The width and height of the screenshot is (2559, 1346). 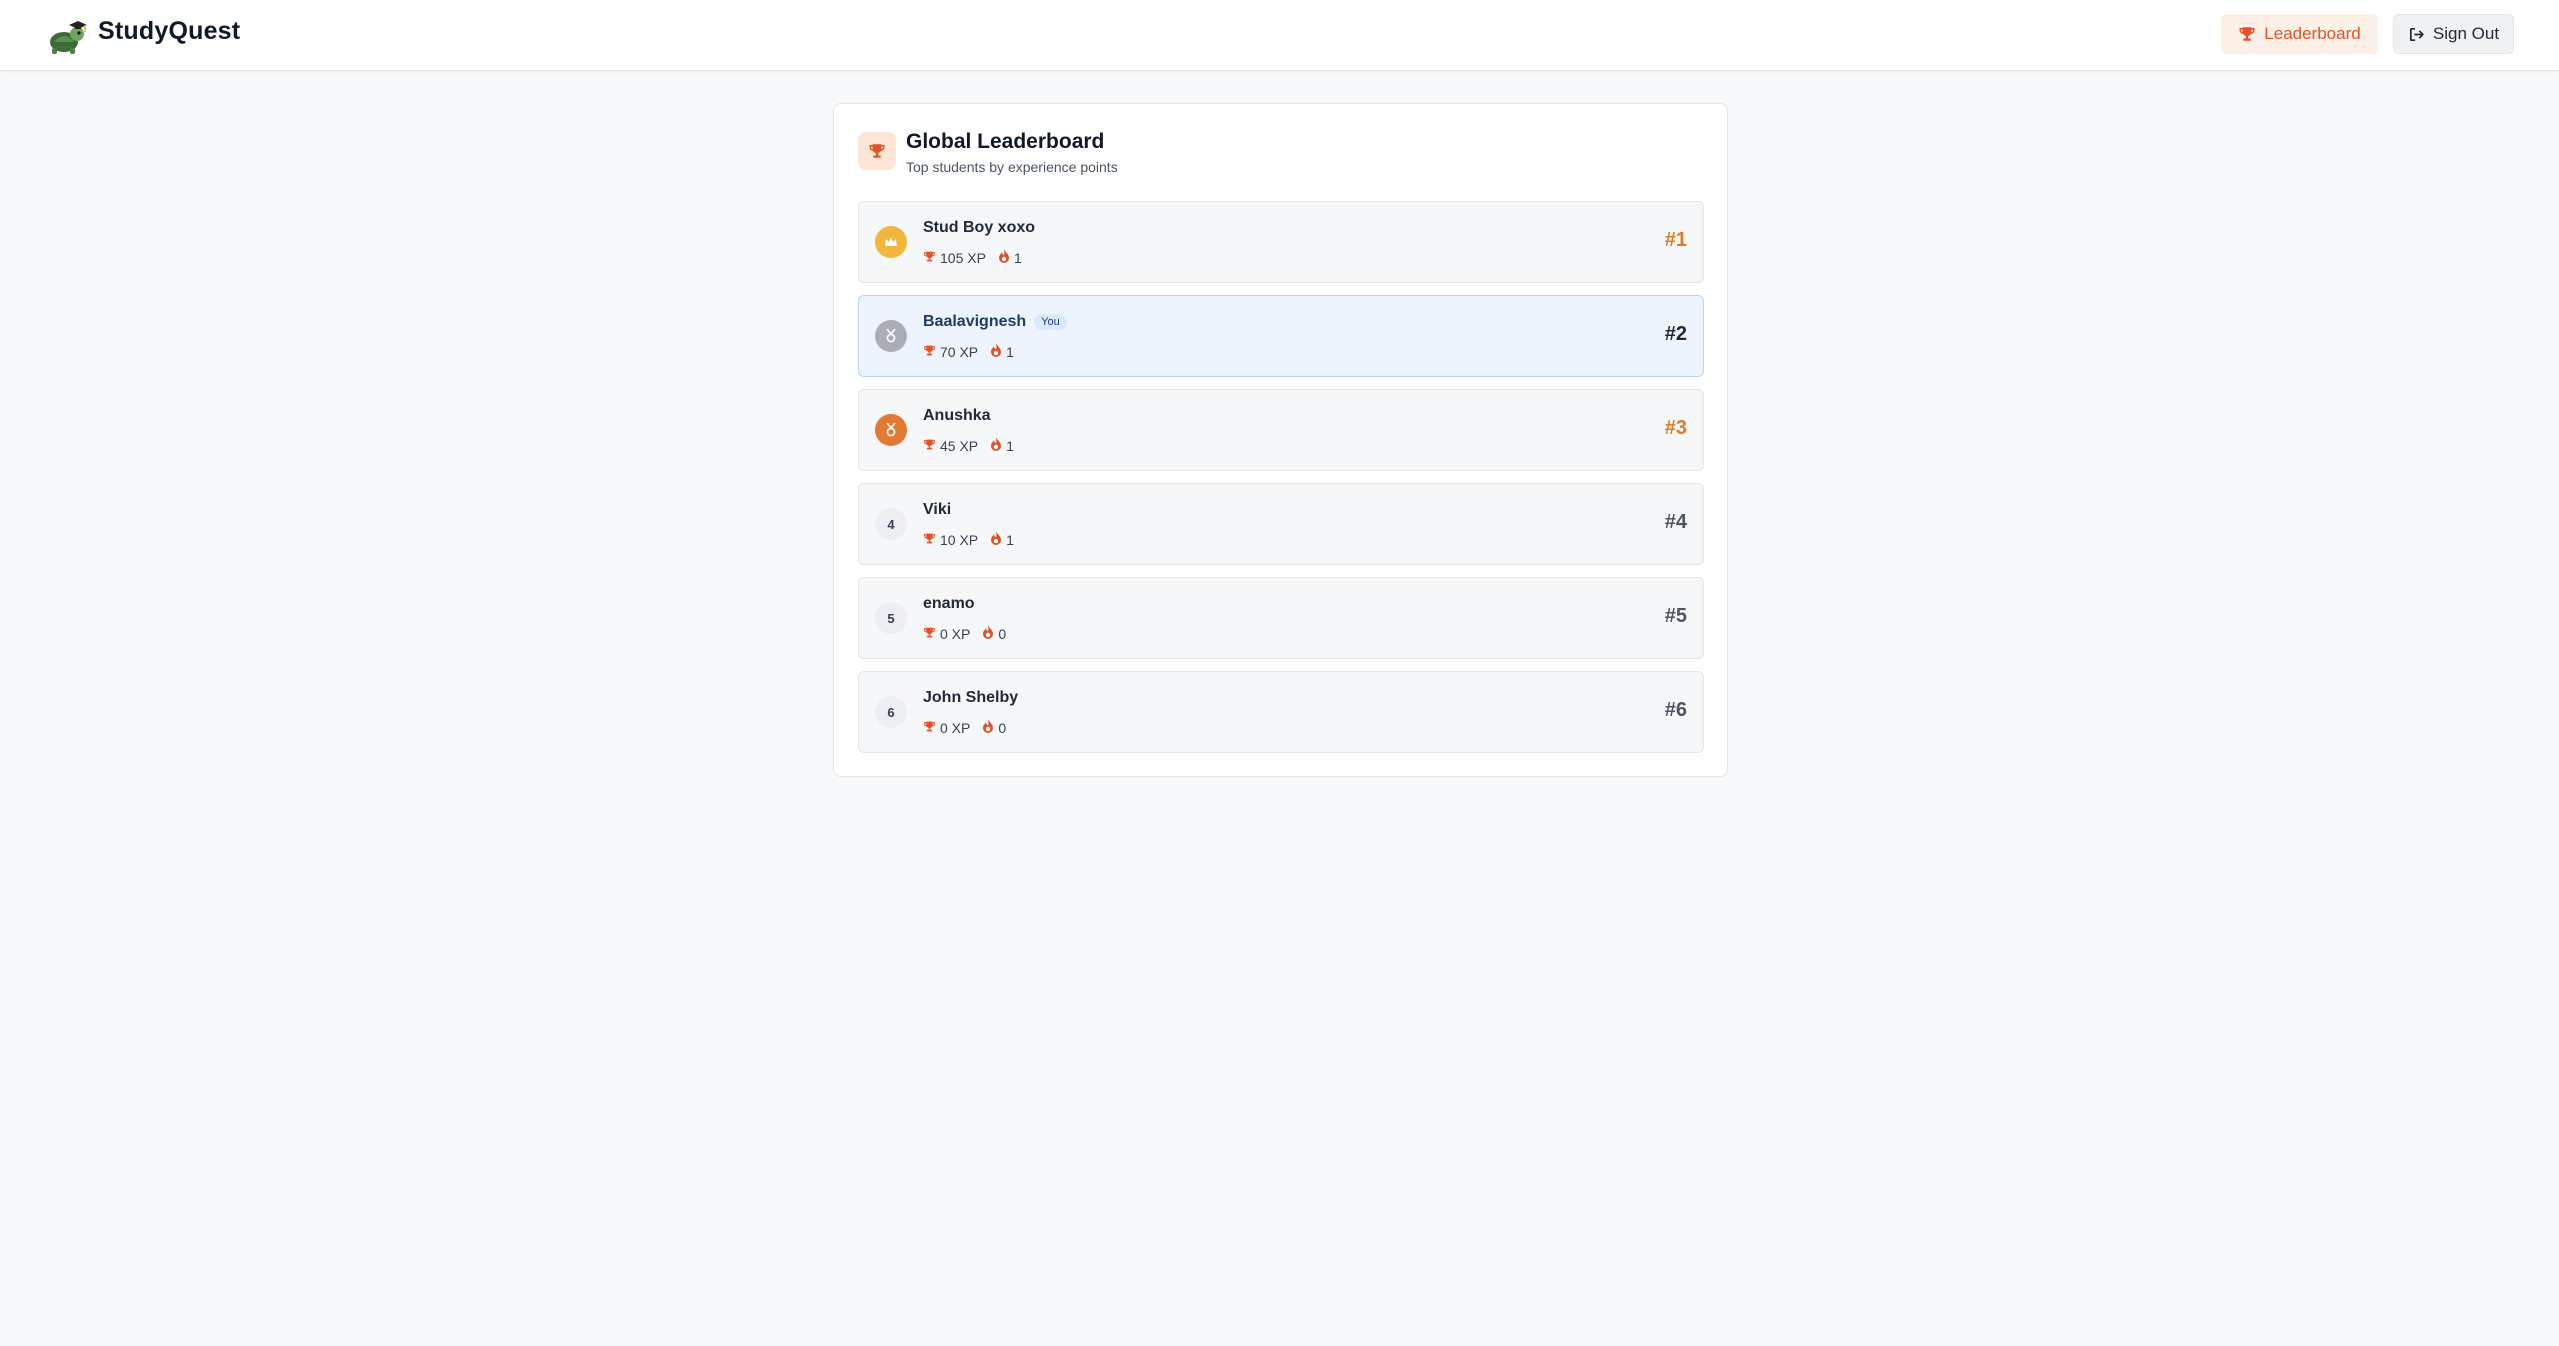 I want to click on student-name: Viki, so click(x=937, y=509).